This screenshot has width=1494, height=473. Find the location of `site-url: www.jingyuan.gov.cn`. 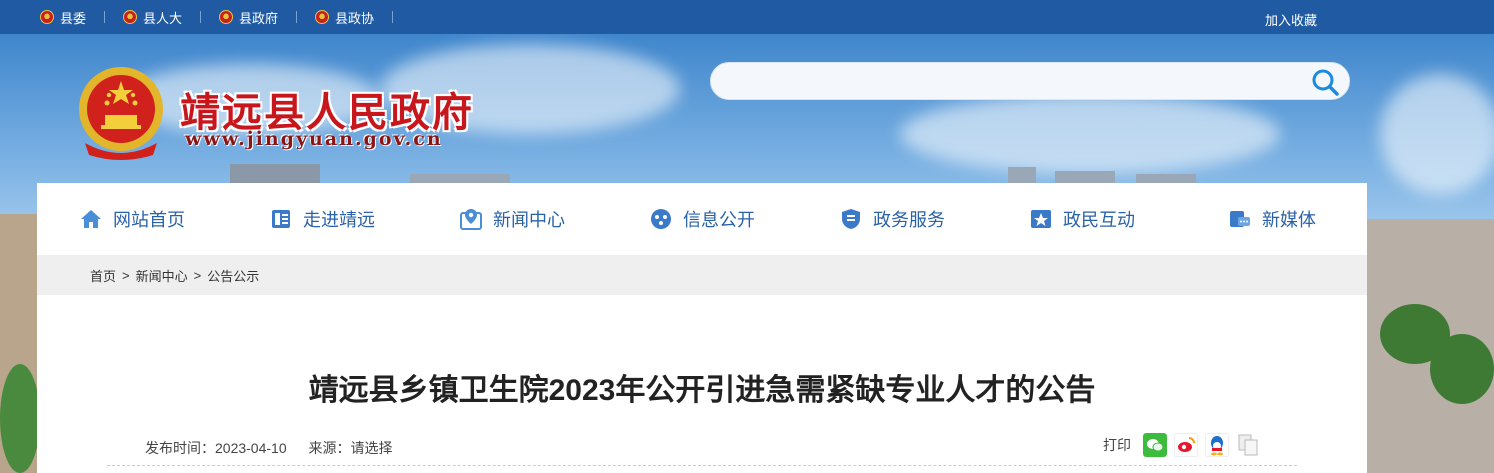

site-url: www.jingyuan.gov.cn is located at coordinates (314, 139).